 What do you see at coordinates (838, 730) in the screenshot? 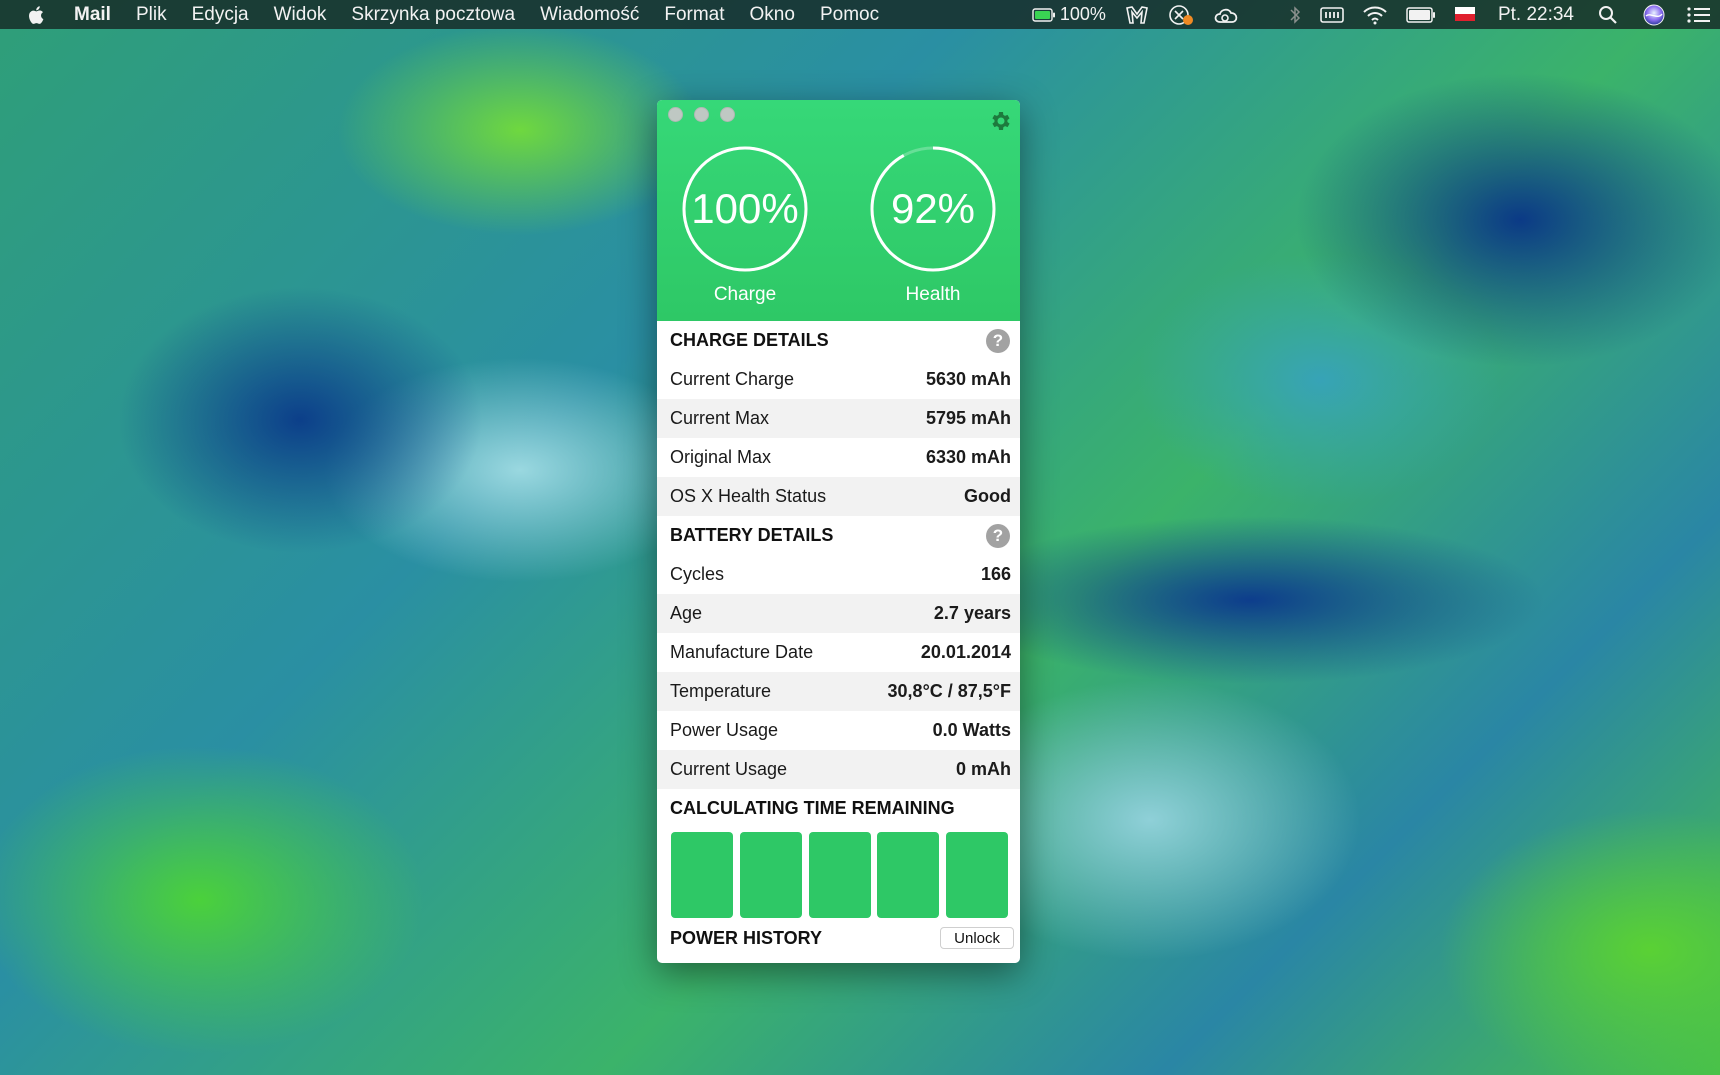
I see `table-row: Power Usage 0.0 Watts` at bounding box center [838, 730].